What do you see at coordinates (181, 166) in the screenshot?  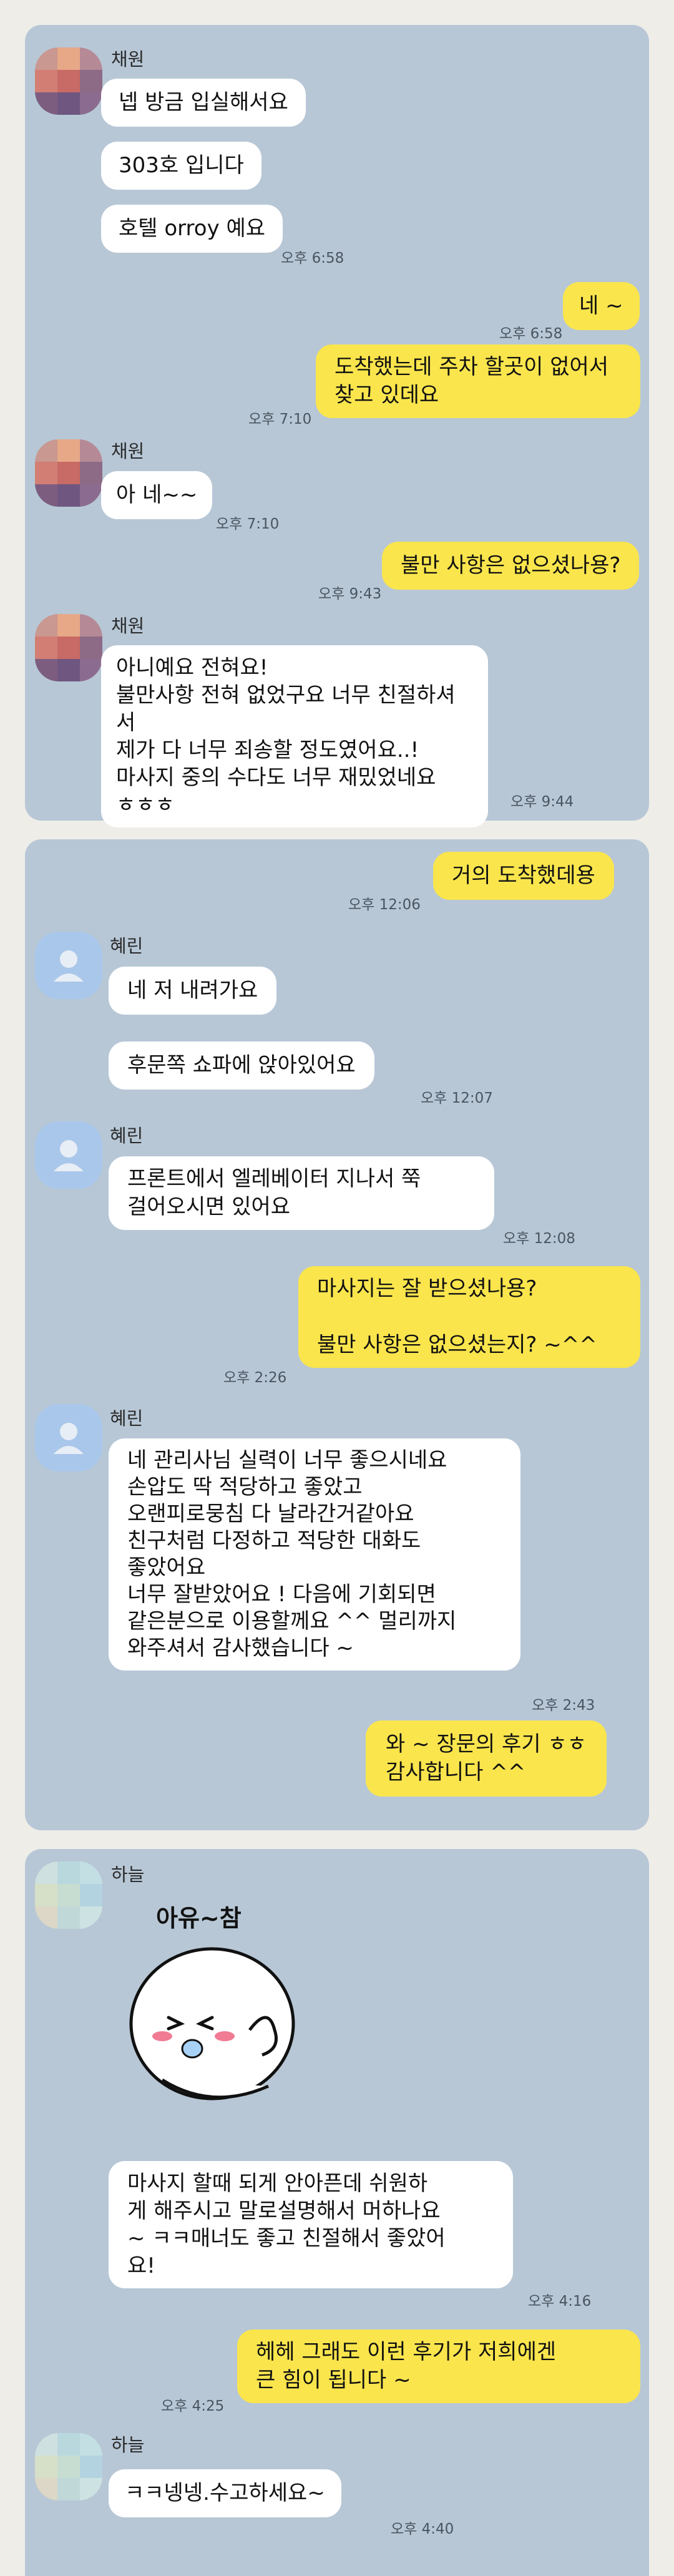 I see `message-bubble: 303호 입니다` at bounding box center [181, 166].